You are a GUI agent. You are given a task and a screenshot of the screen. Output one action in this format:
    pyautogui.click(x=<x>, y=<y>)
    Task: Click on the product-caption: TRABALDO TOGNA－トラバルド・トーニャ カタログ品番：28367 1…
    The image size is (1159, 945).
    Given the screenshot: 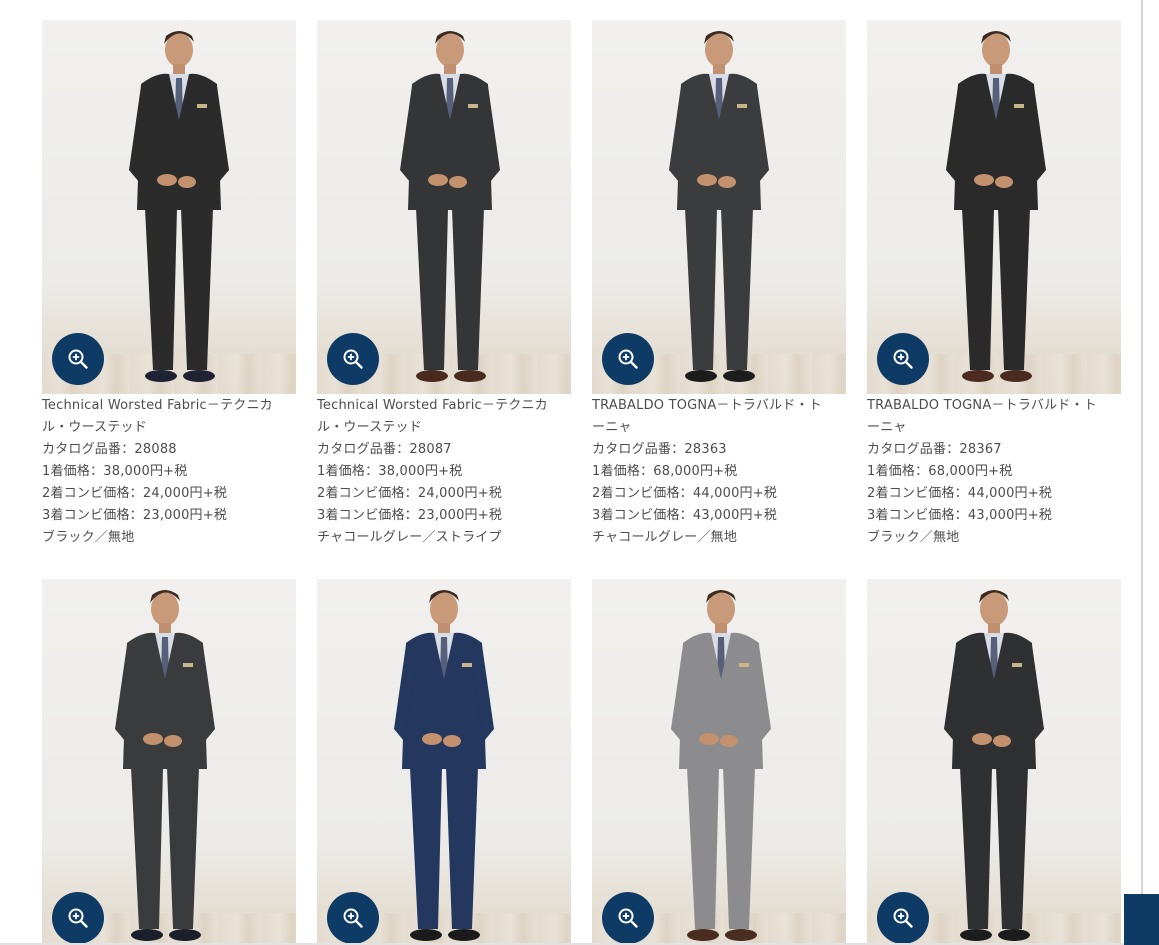 What is the action you would take?
    pyautogui.click(x=994, y=472)
    